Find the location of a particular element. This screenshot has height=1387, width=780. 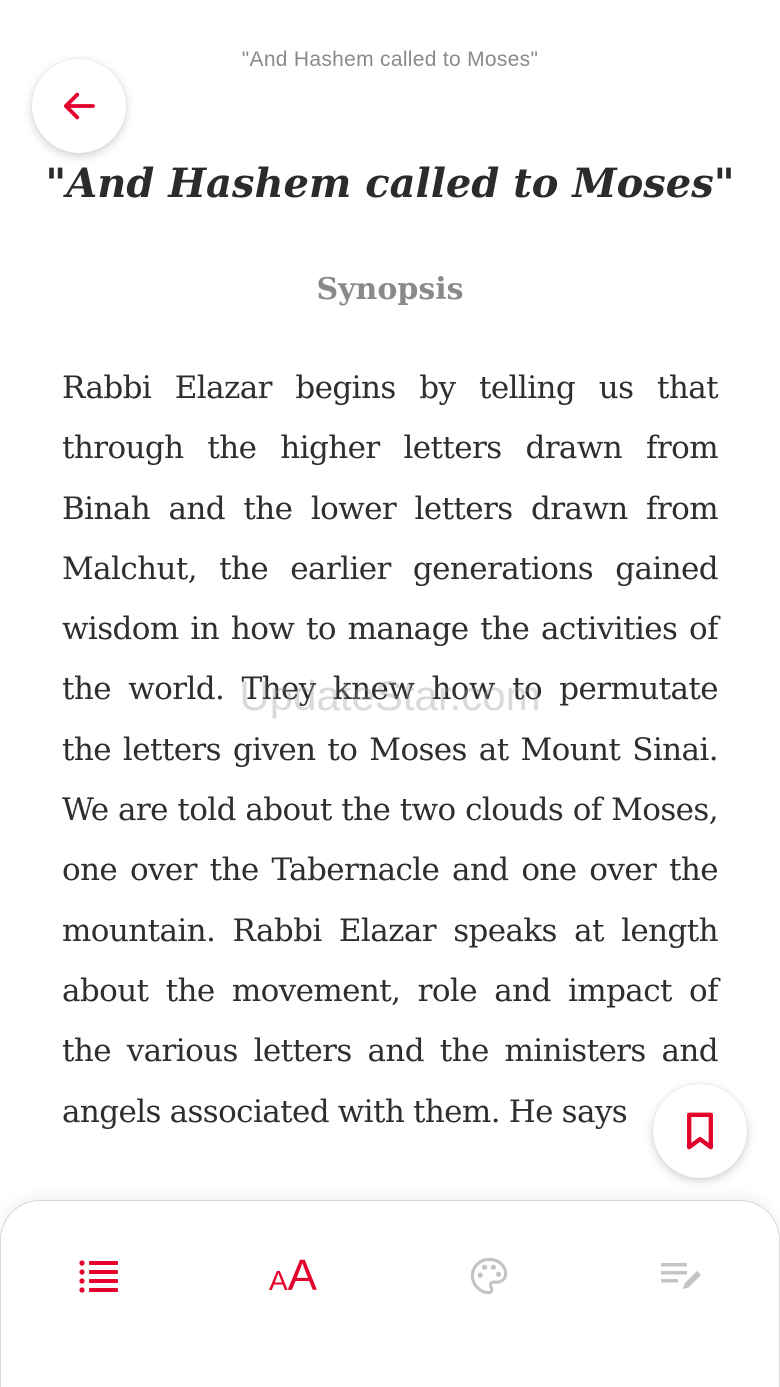

arrow-left-icon is located at coordinates (79, 106).